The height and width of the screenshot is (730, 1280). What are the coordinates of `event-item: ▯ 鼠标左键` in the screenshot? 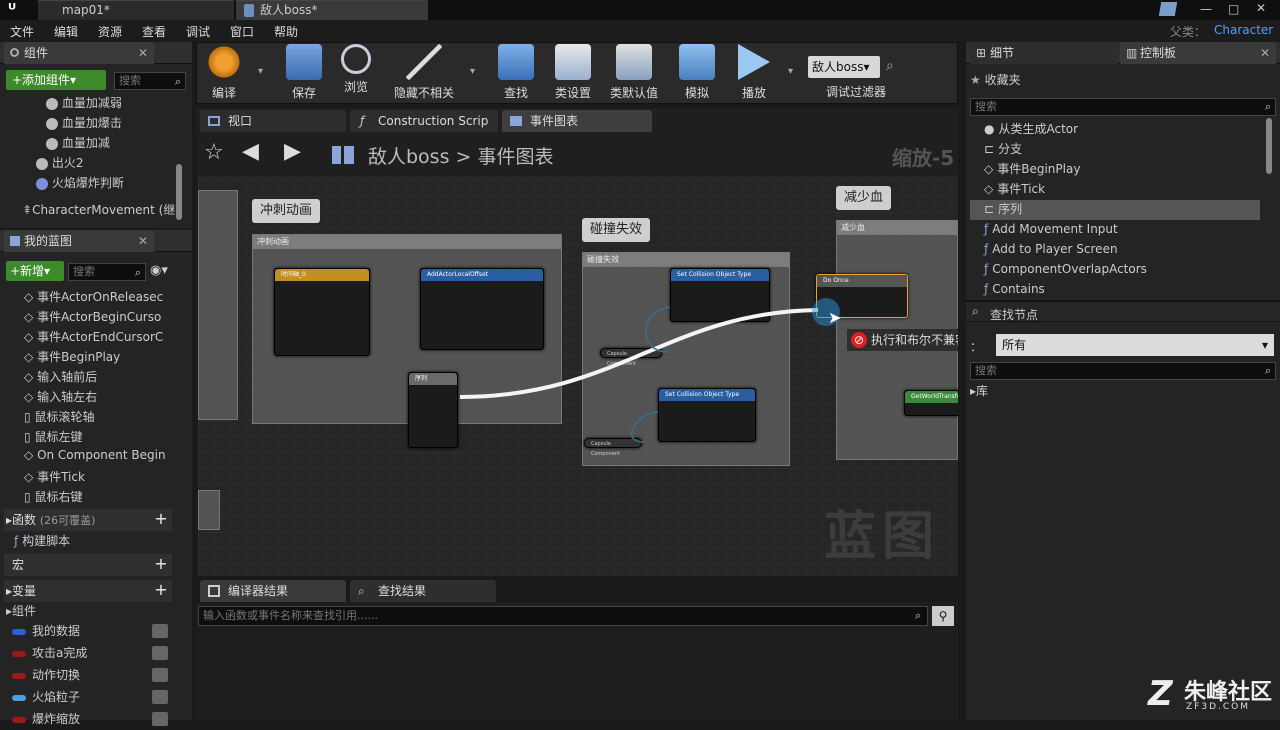 It's located at (53, 438).